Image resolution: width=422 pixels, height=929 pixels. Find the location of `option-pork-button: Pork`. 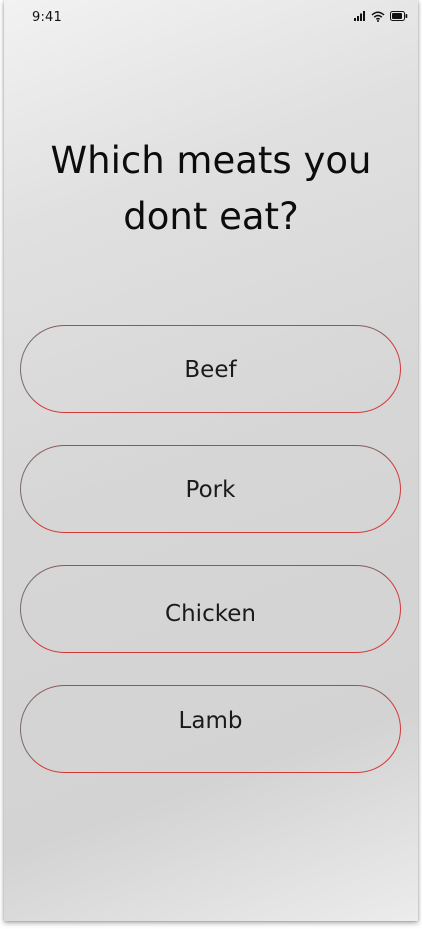

option-pork-button: Pork is located at coordinates (210, 489).